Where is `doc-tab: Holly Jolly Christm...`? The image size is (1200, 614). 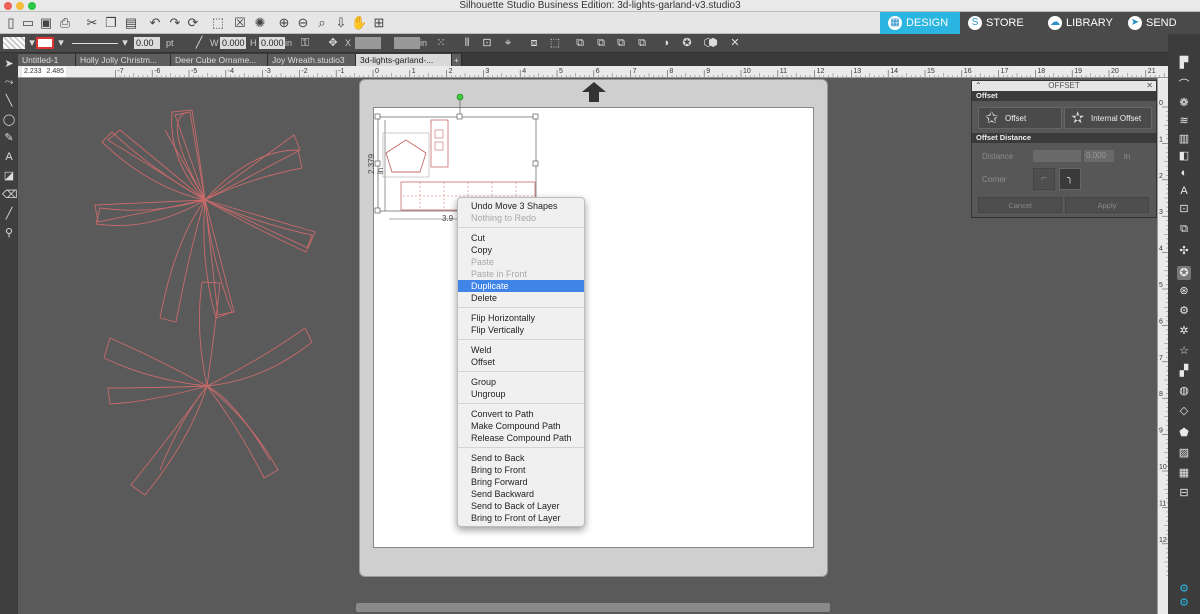
doc-tab: Holly Jolly Christm... is located at coordinates (123, 60).